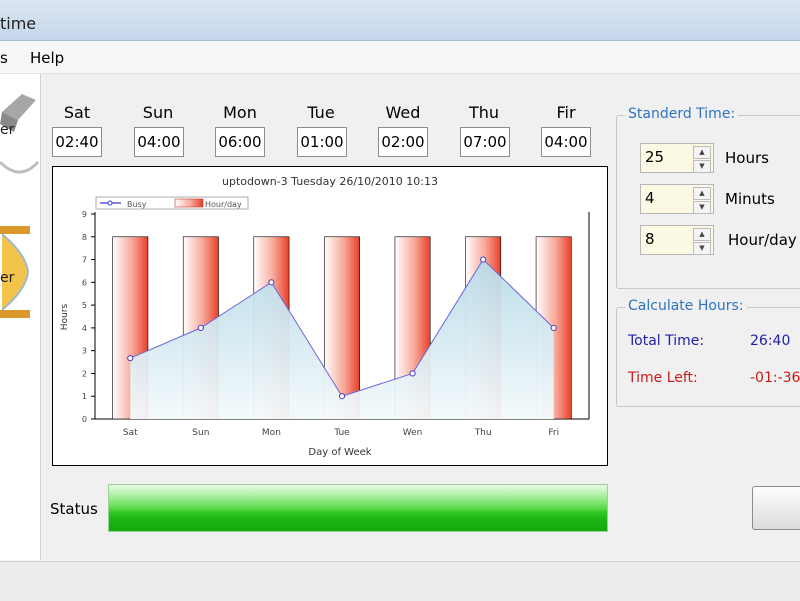 Image resolution: width=800 pixels, height=601 pixels. I want to click on legend-busy-label: Busy, so click(137, 204).